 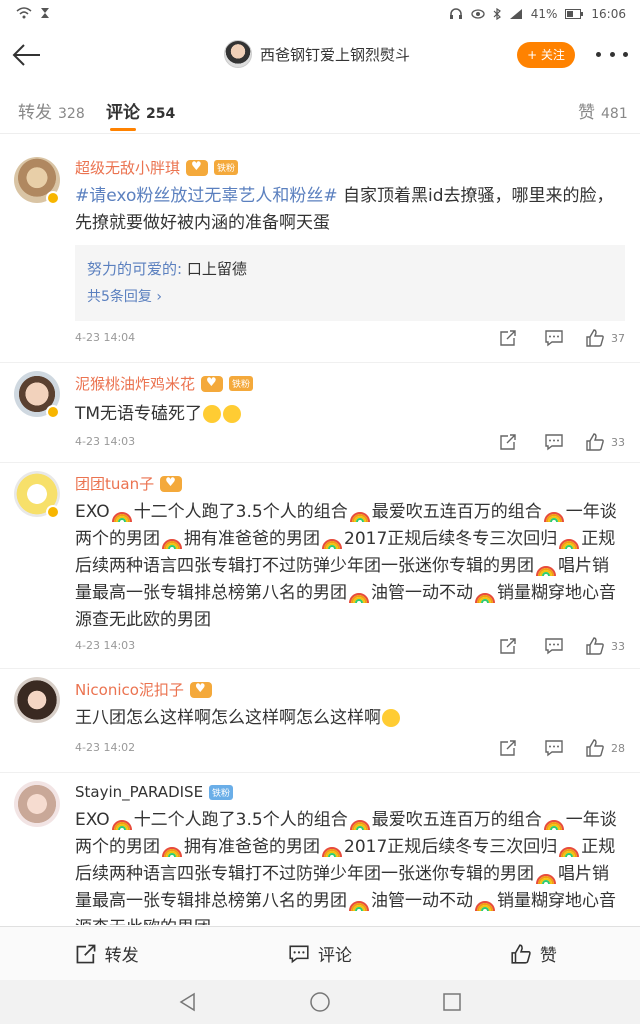 I want to click on system-recents-button, so click(x=452, y=1004).